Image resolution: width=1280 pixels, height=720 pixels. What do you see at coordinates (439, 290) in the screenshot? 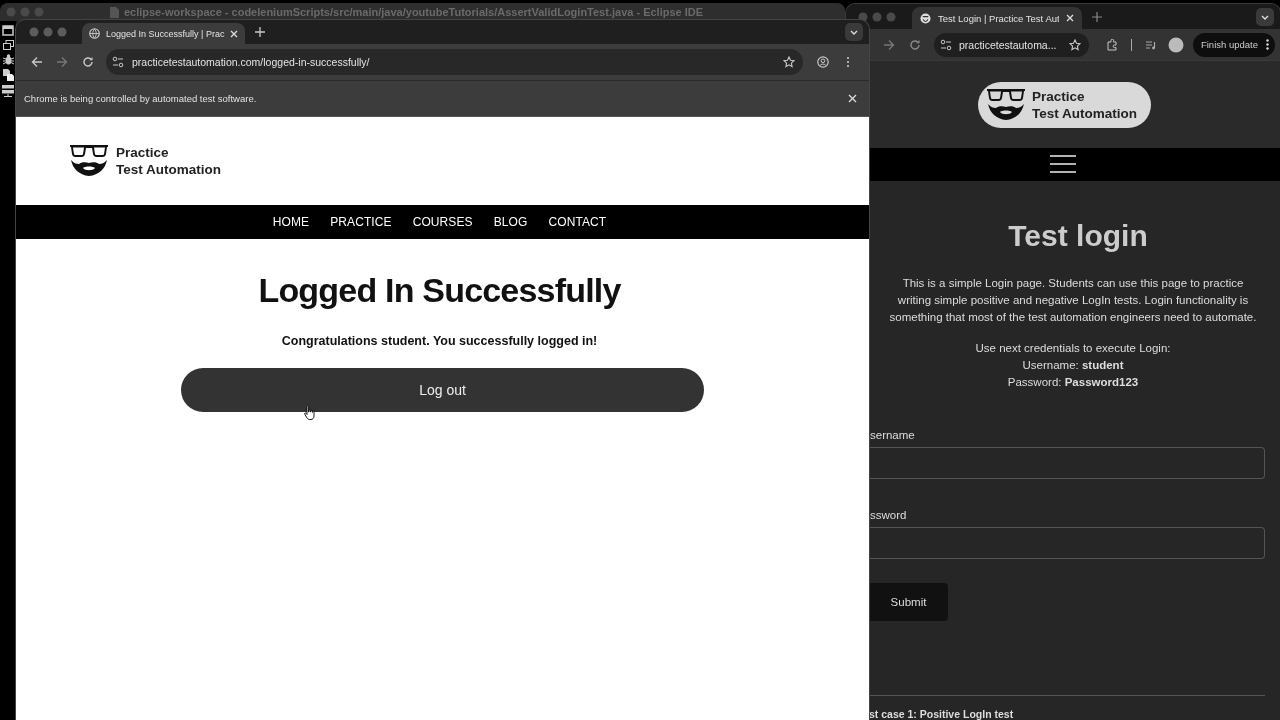
I see `page-heading: Logged In Successfully` at bounding box center [439, 290].